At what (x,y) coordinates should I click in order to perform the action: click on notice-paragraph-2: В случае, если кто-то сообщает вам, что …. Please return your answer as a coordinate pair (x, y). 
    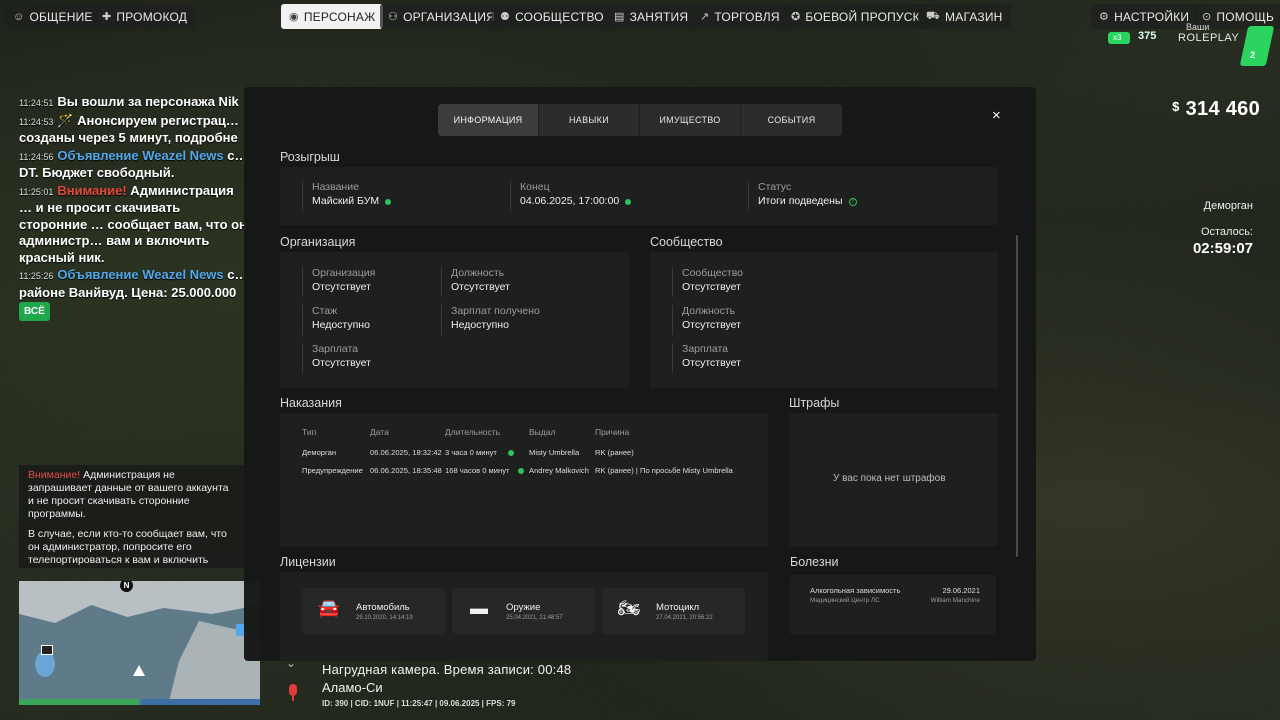
    Looking at the image, I should click on (127, 548).